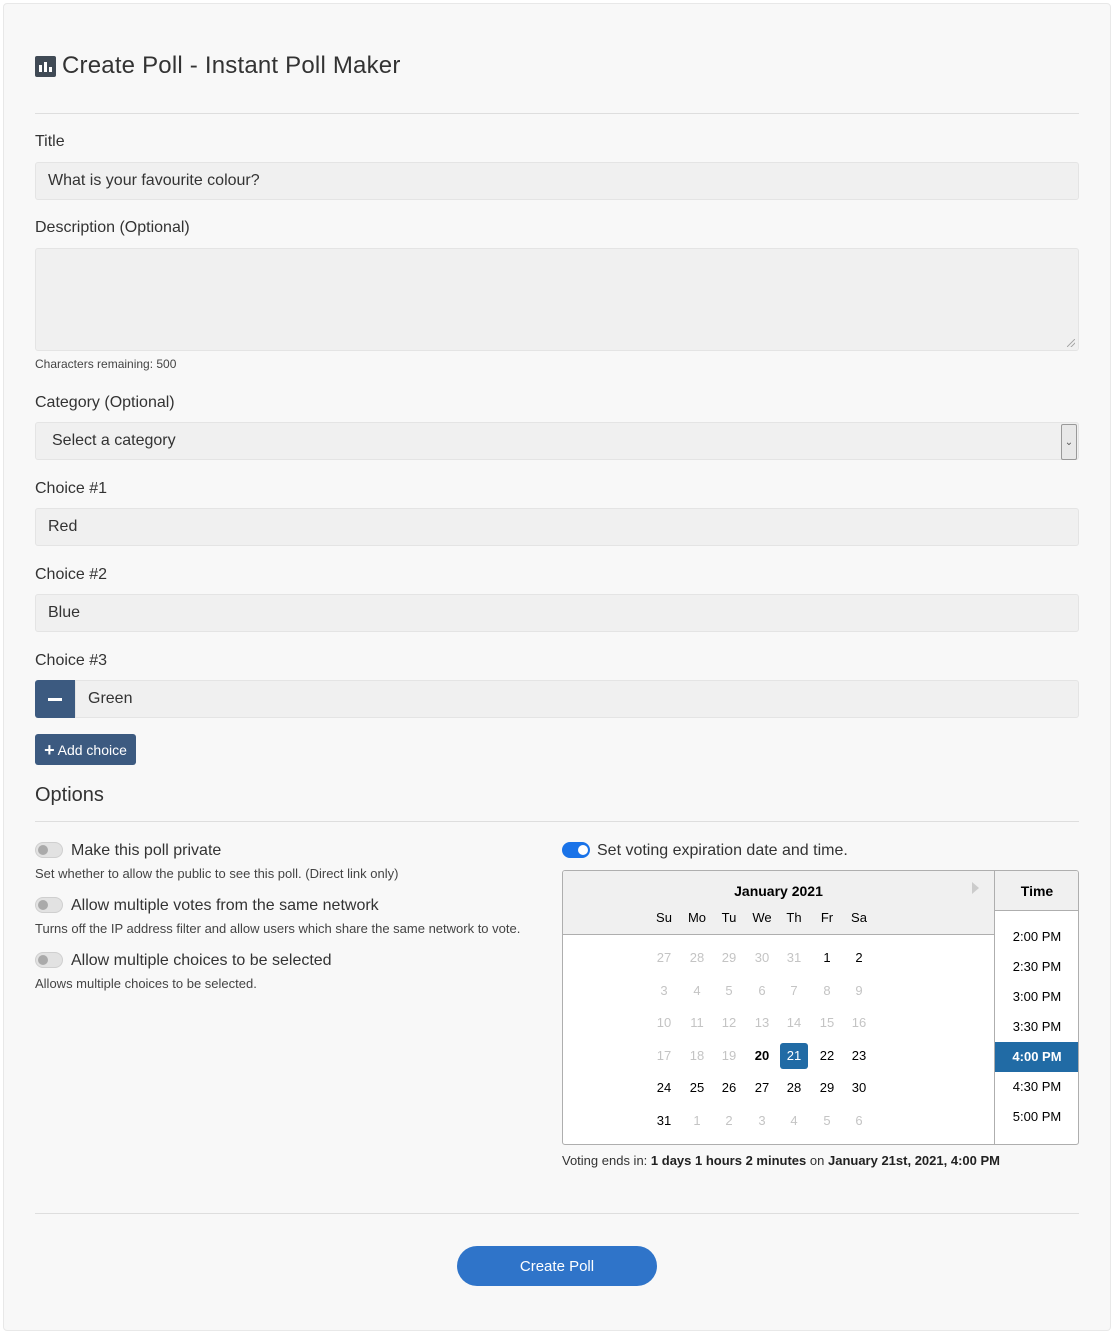 The height and width of the screenshot is (1333, 1112). What do you see at coordinates (827, 1023) in the screenshot?
I see `calendar-day: 15` at bounding box center [827, 1023].